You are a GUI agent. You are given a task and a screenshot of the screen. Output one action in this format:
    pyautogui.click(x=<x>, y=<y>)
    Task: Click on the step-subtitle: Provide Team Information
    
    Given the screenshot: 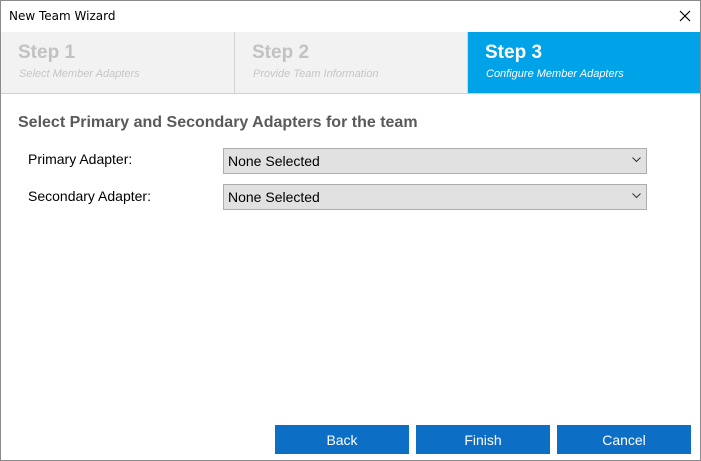 What is the action you would take?
    pyautogui.click(x=316, y=74)
    